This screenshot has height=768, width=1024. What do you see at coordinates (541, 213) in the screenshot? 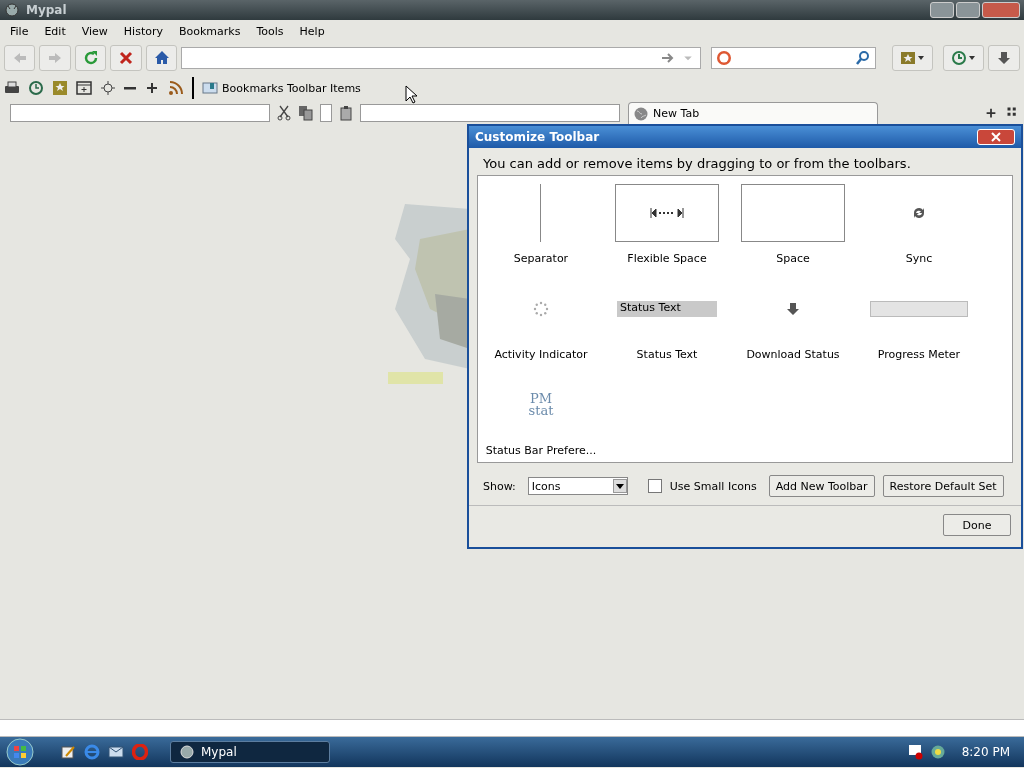
I see `separator-preview` at bounding box center [541, 213].